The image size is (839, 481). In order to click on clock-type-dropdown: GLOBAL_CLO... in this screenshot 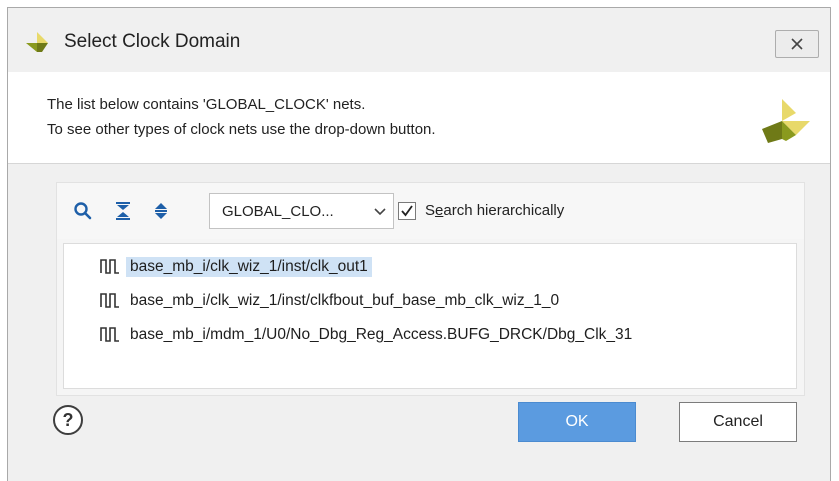, I will do `click(301, 211)`.